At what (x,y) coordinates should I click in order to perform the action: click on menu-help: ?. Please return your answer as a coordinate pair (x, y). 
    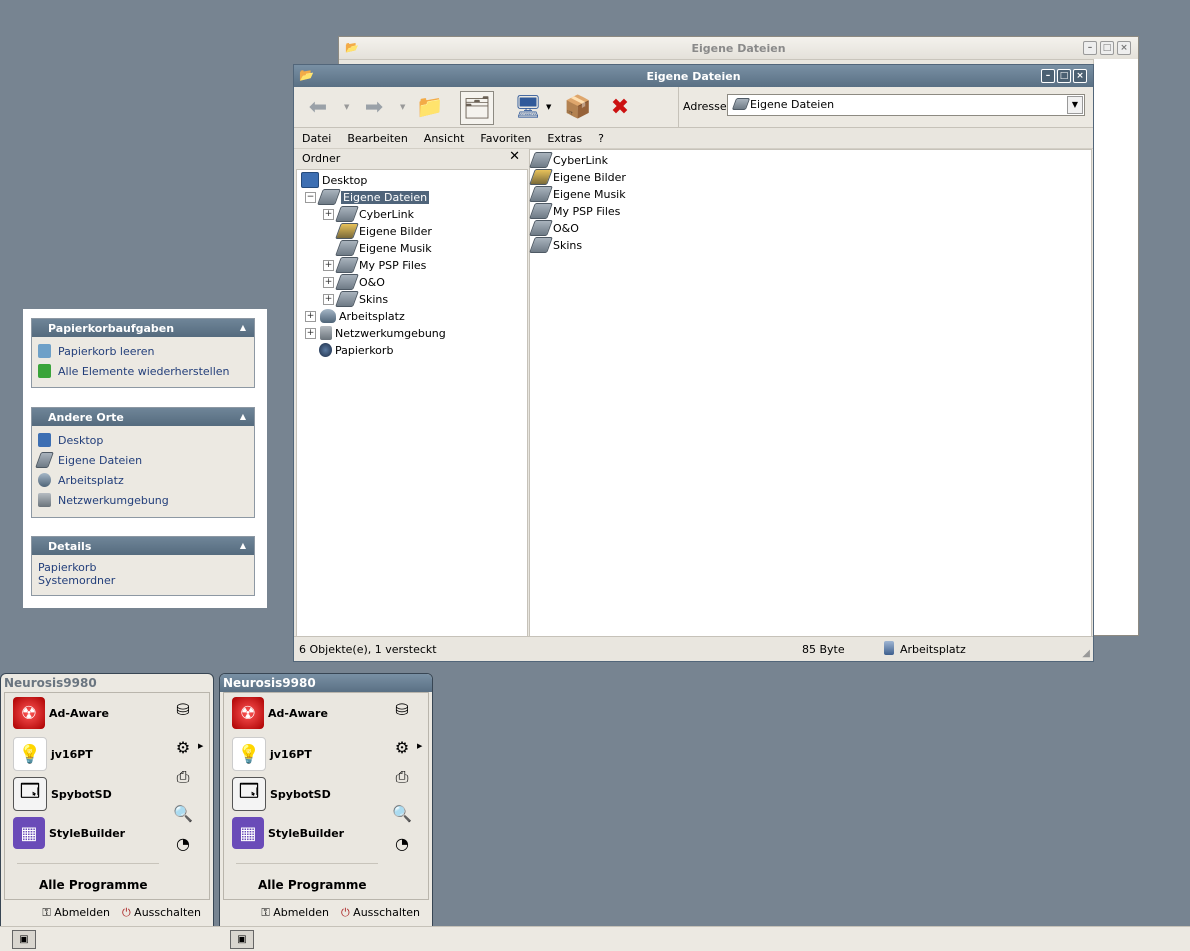
    Looking at the image, I should click on (601, 138).